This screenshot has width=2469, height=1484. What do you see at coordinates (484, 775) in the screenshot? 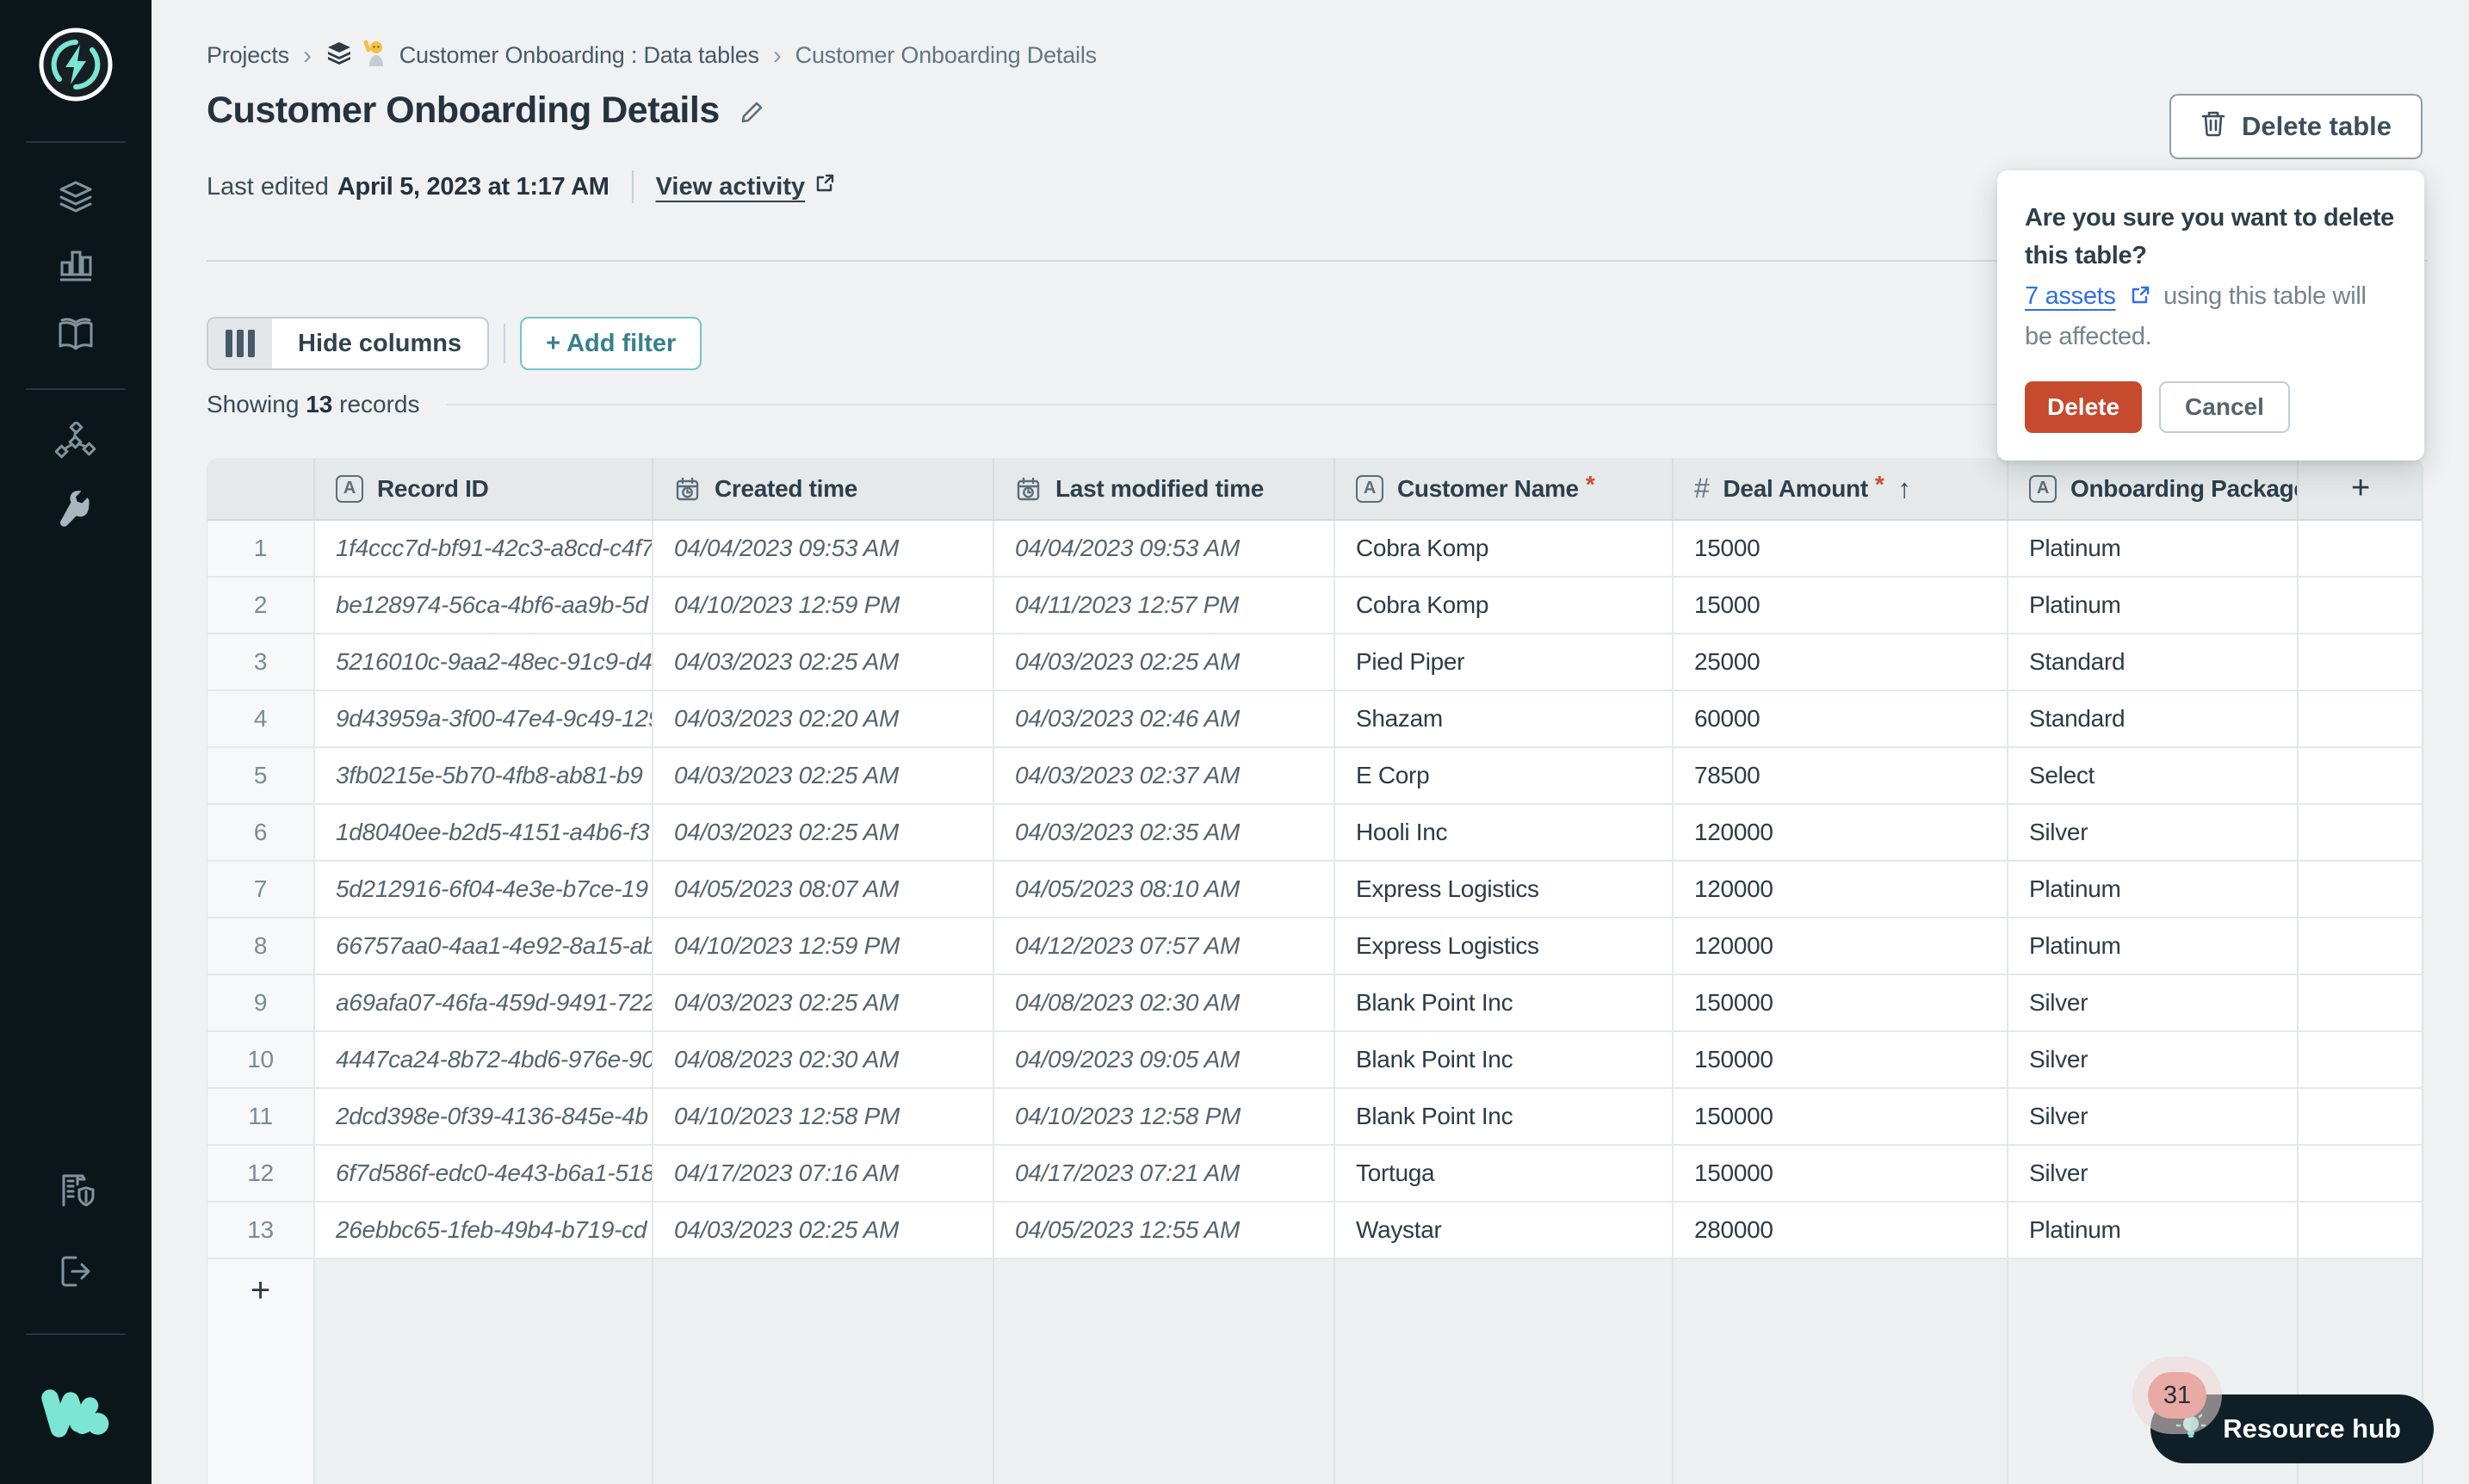
I see `cell-record_id: 3fb0215e-5b70-4fb8-ab81-b9` at bounding box center [484, 775].